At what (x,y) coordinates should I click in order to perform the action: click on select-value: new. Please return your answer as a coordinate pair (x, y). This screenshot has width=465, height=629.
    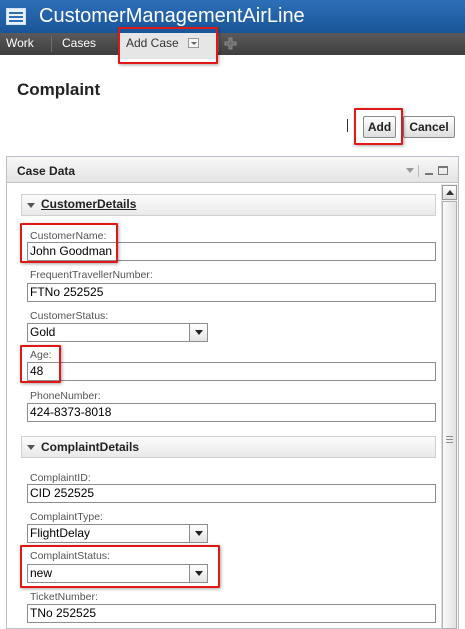
    Looking at the image, I should click on (41, 573).